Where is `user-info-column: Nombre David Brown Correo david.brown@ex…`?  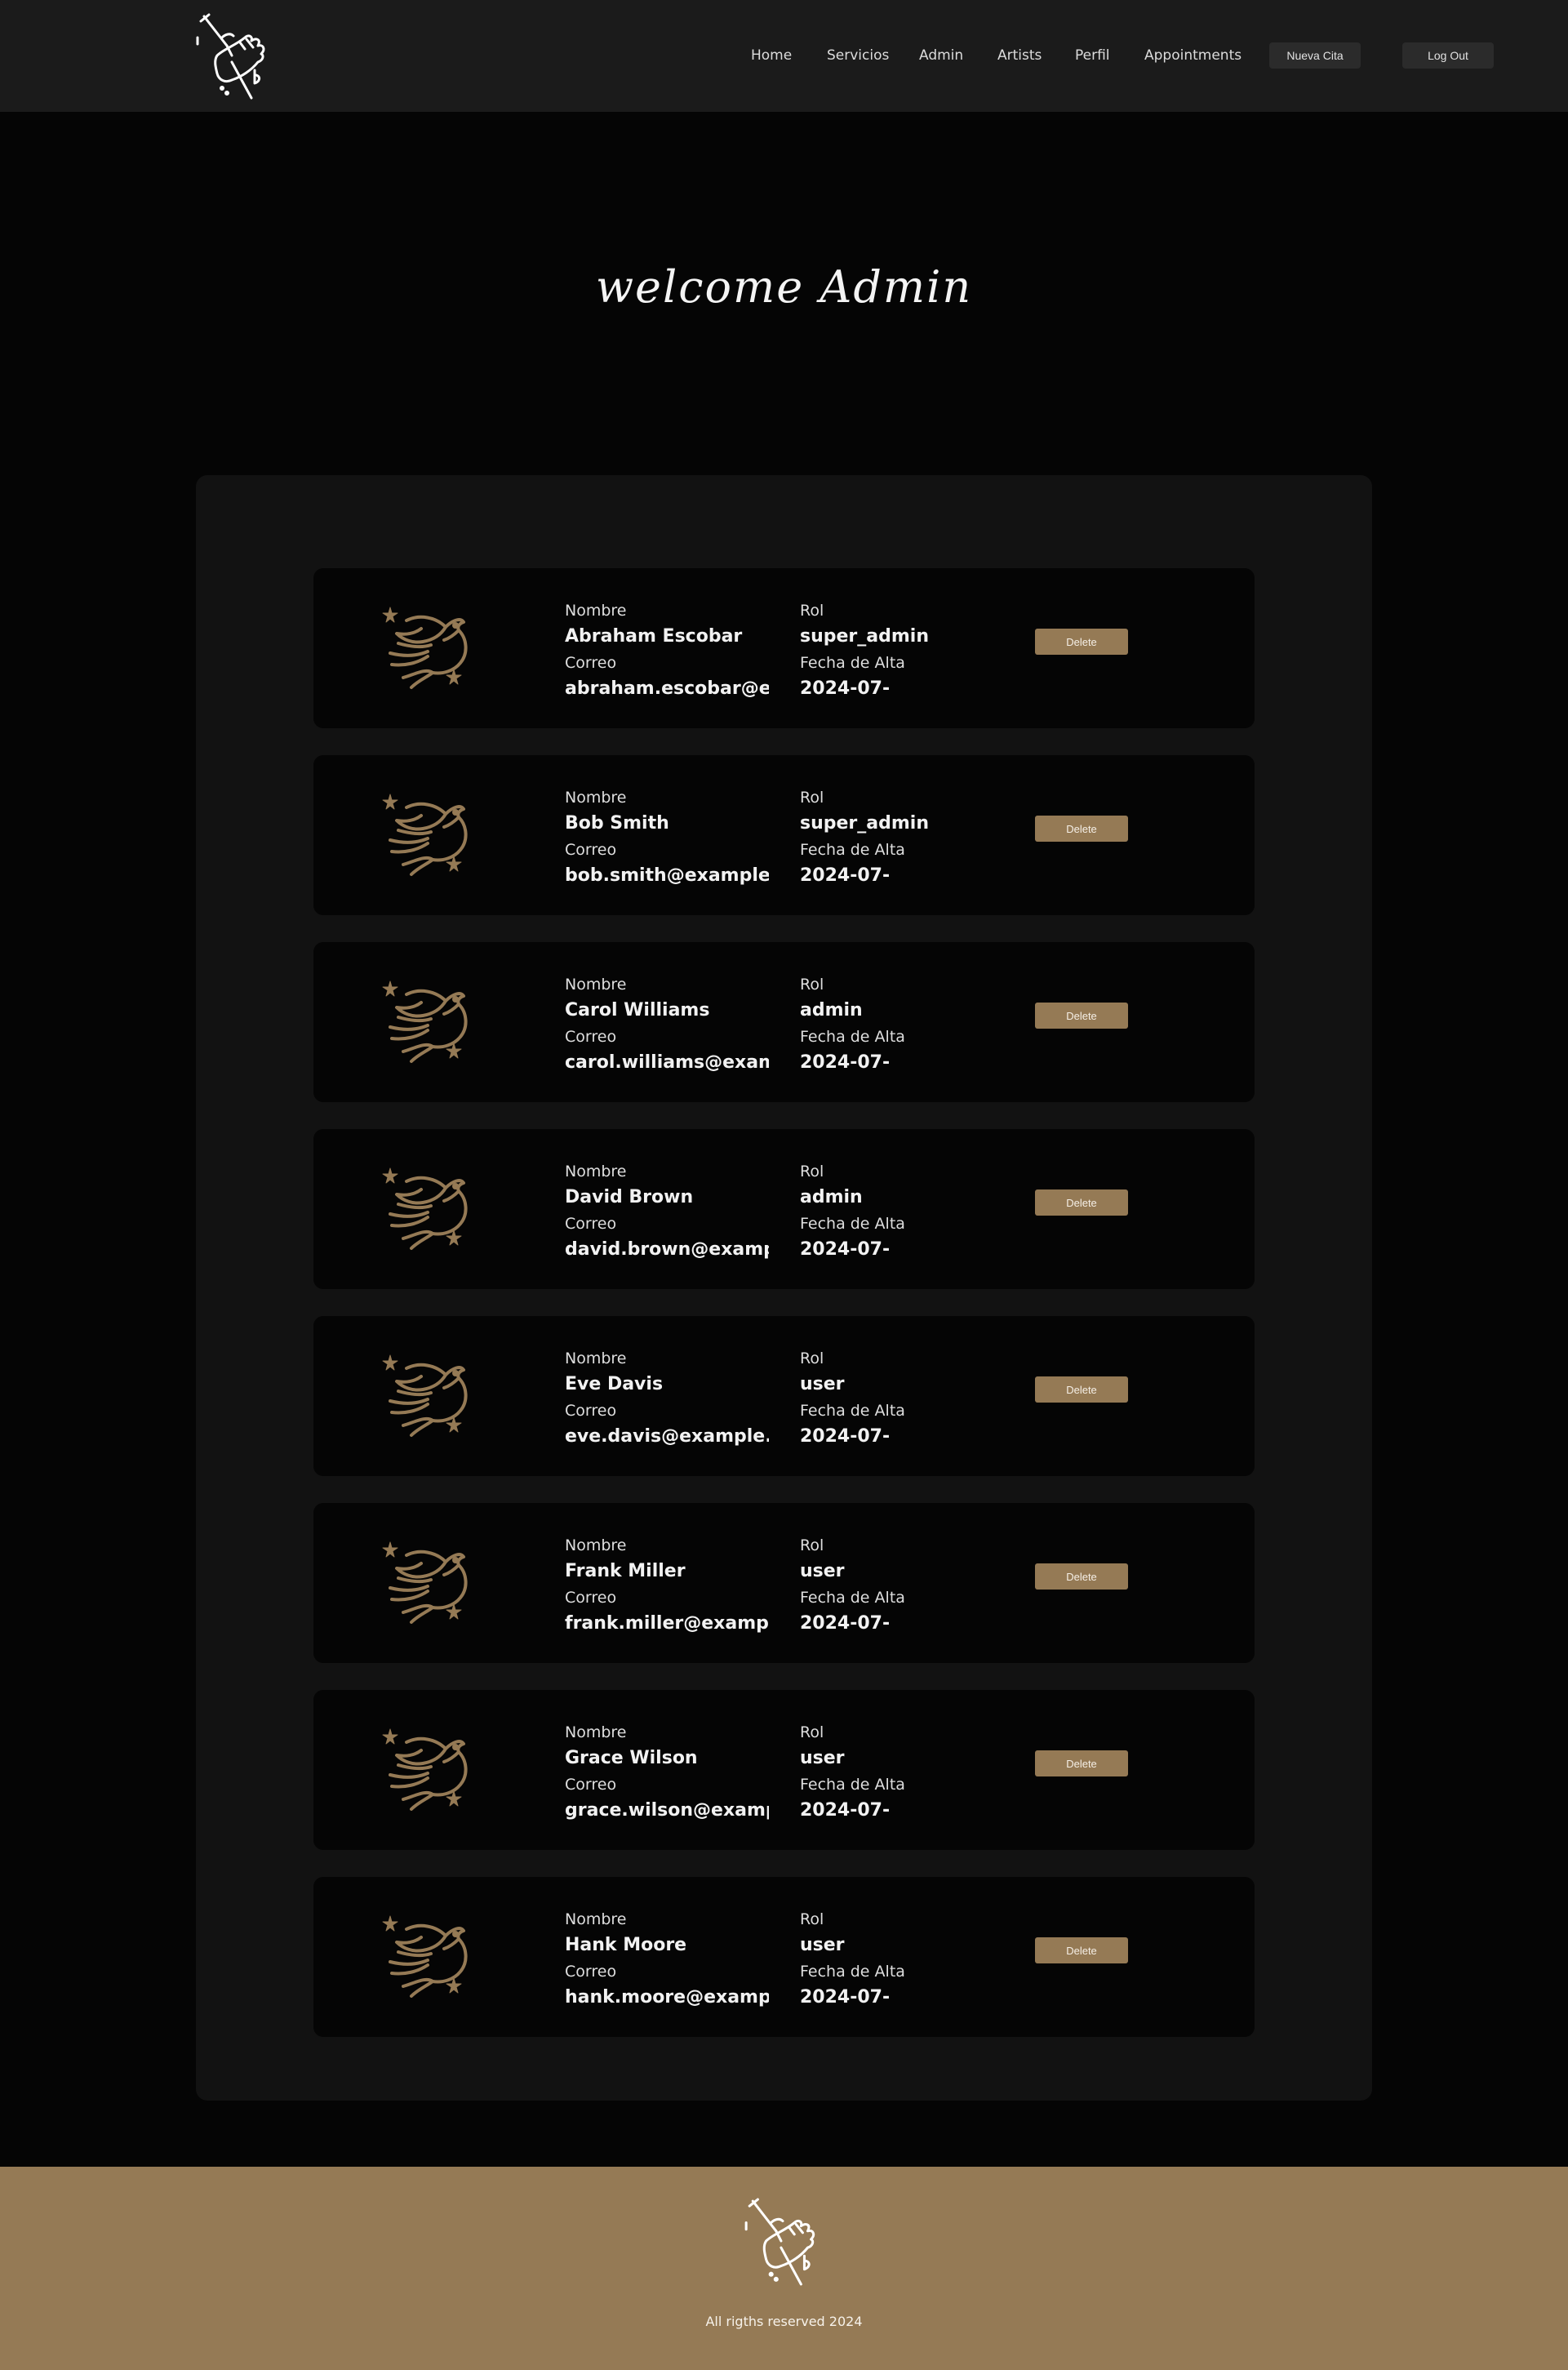
user-info-column: Nombre David Brown Correo david.brown@ex… is located at coordinates (667, 1210).